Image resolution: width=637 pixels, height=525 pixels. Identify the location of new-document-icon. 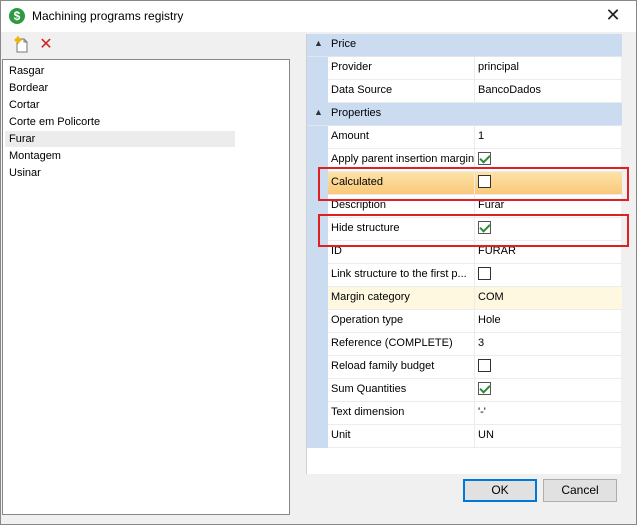
(22, 45).